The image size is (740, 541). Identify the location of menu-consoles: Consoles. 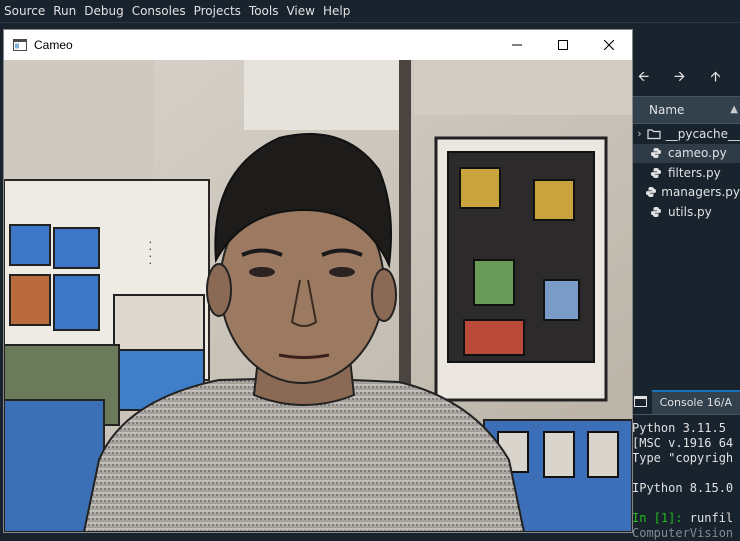
(159, 11).